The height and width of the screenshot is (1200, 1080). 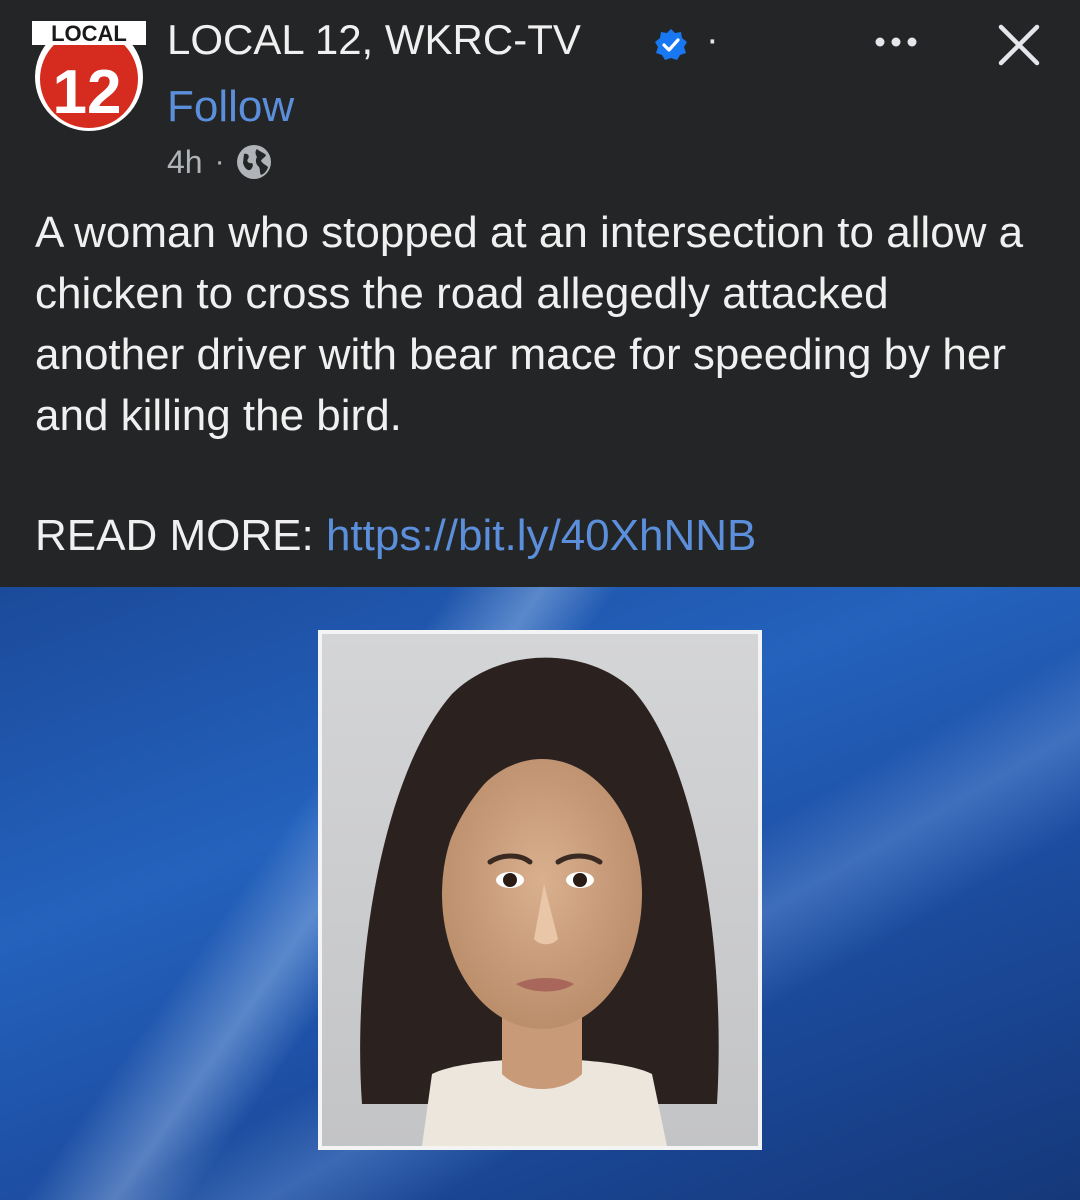 What do you see at coordinates (671, 44) in the screenshot?
I see `verified-badge-icon` at bounding box center [671, 44].